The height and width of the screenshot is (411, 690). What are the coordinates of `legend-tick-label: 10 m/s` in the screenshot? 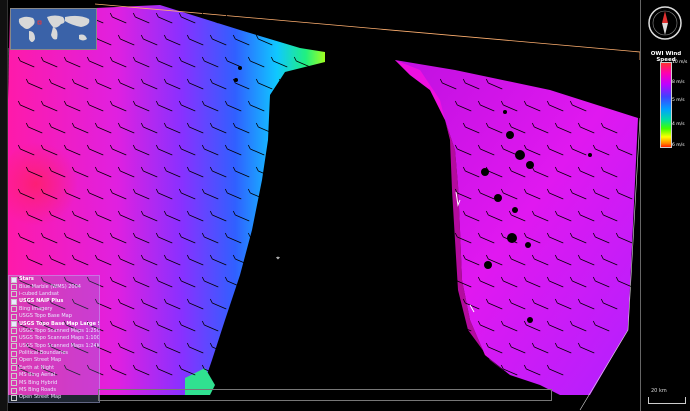 It's located at (680, 62).